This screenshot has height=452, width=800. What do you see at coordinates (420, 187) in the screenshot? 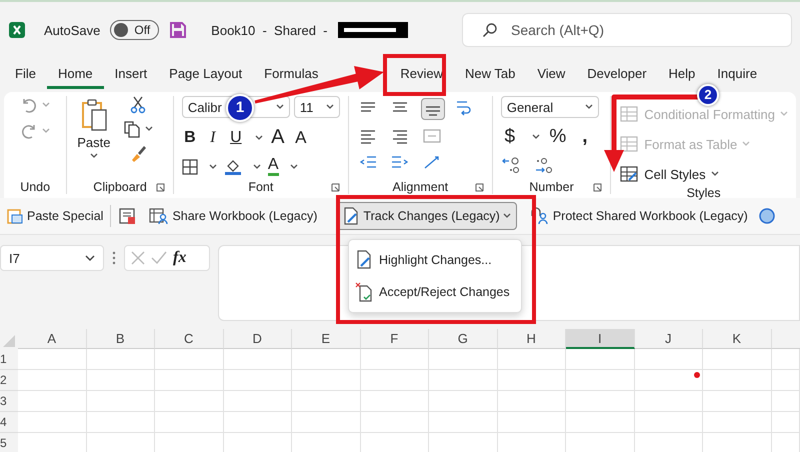
I see `group-label: Alignment` at bounding box center [420, 187].